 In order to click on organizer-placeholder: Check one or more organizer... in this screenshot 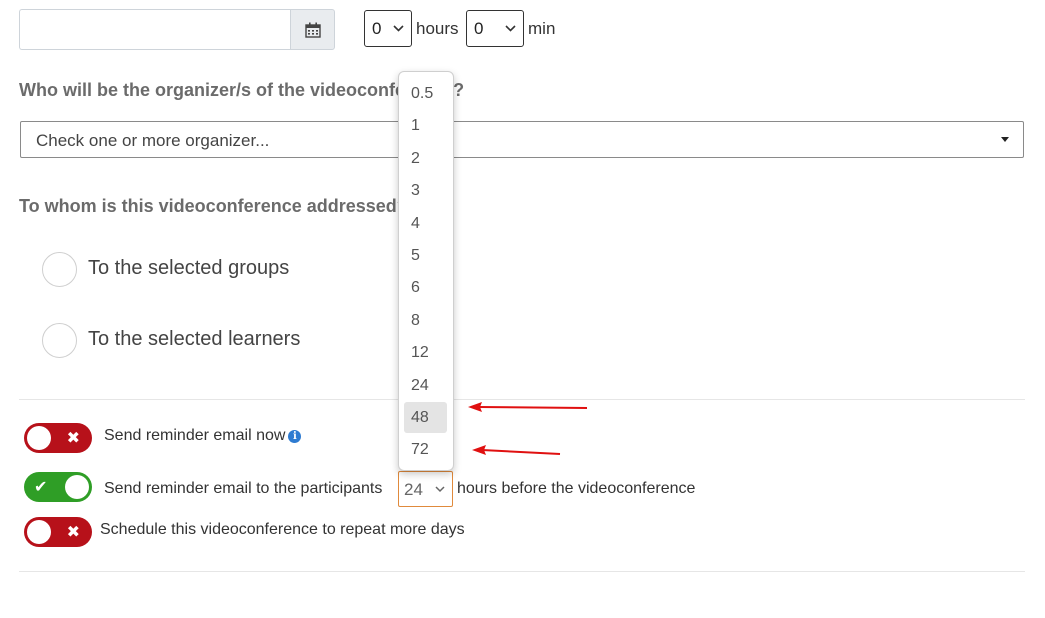, I will do `click(153, 140)`.